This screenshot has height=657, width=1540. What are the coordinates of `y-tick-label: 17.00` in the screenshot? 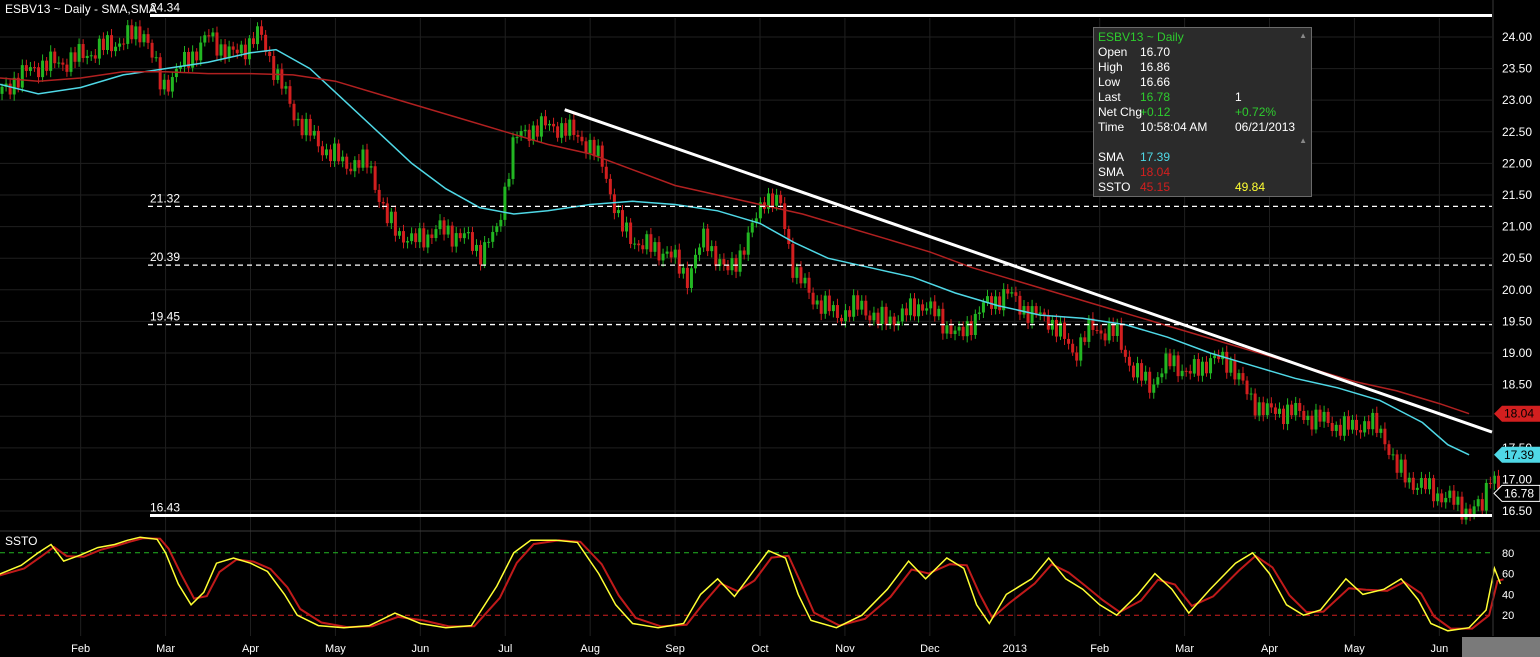 It's located at (1517, 479).